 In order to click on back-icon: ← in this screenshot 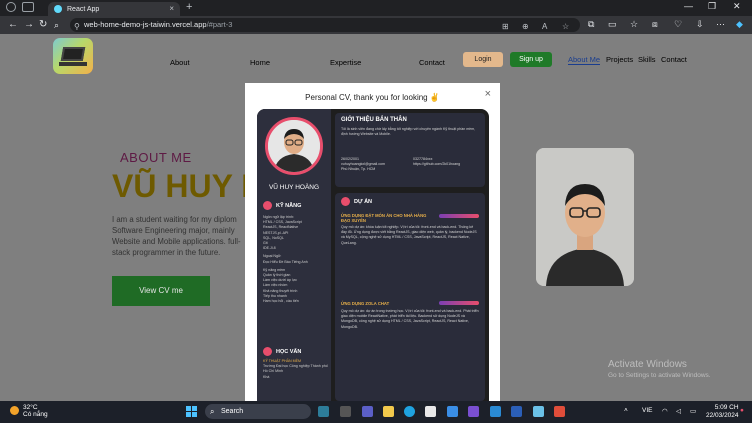, I will do `click(13, 25)`.